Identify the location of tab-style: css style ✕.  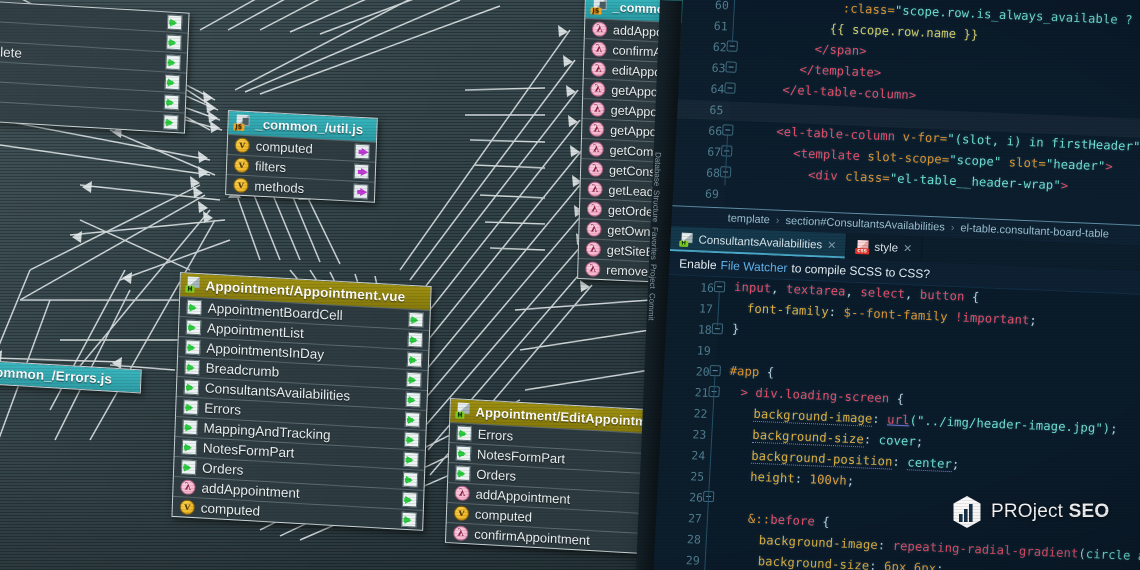
(884, 247).